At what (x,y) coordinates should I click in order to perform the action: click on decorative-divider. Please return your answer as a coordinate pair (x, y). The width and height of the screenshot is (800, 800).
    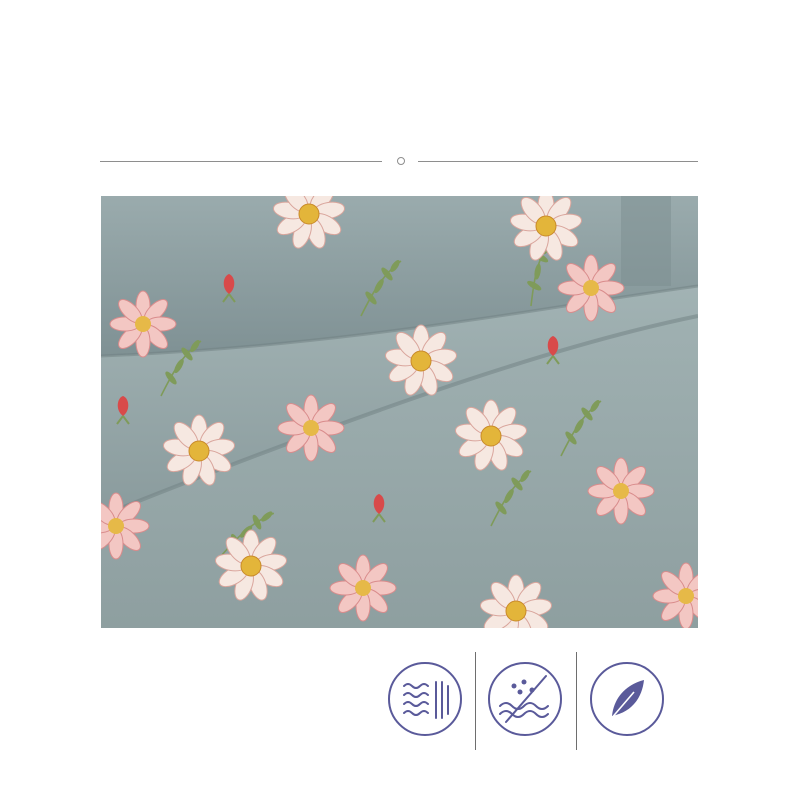
    Looking at the image, I should click on (400, 162).